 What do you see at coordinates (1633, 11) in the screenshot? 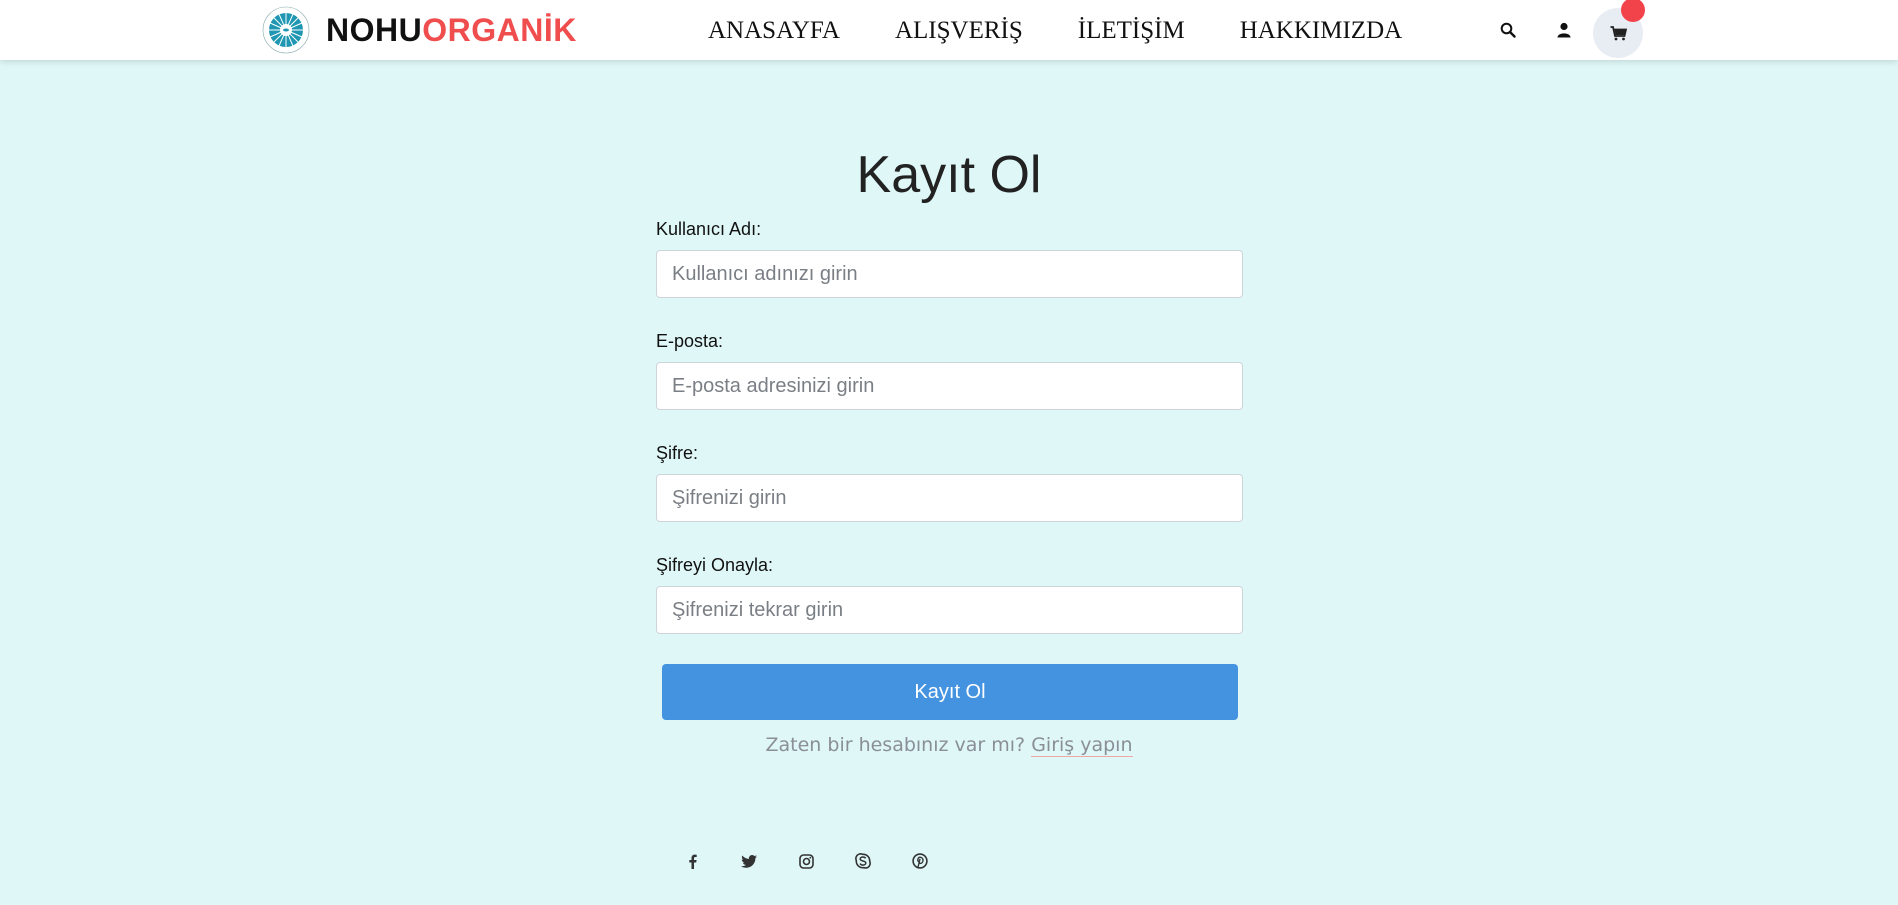
I see `cart-badge` at bounding box center [1633, 11].